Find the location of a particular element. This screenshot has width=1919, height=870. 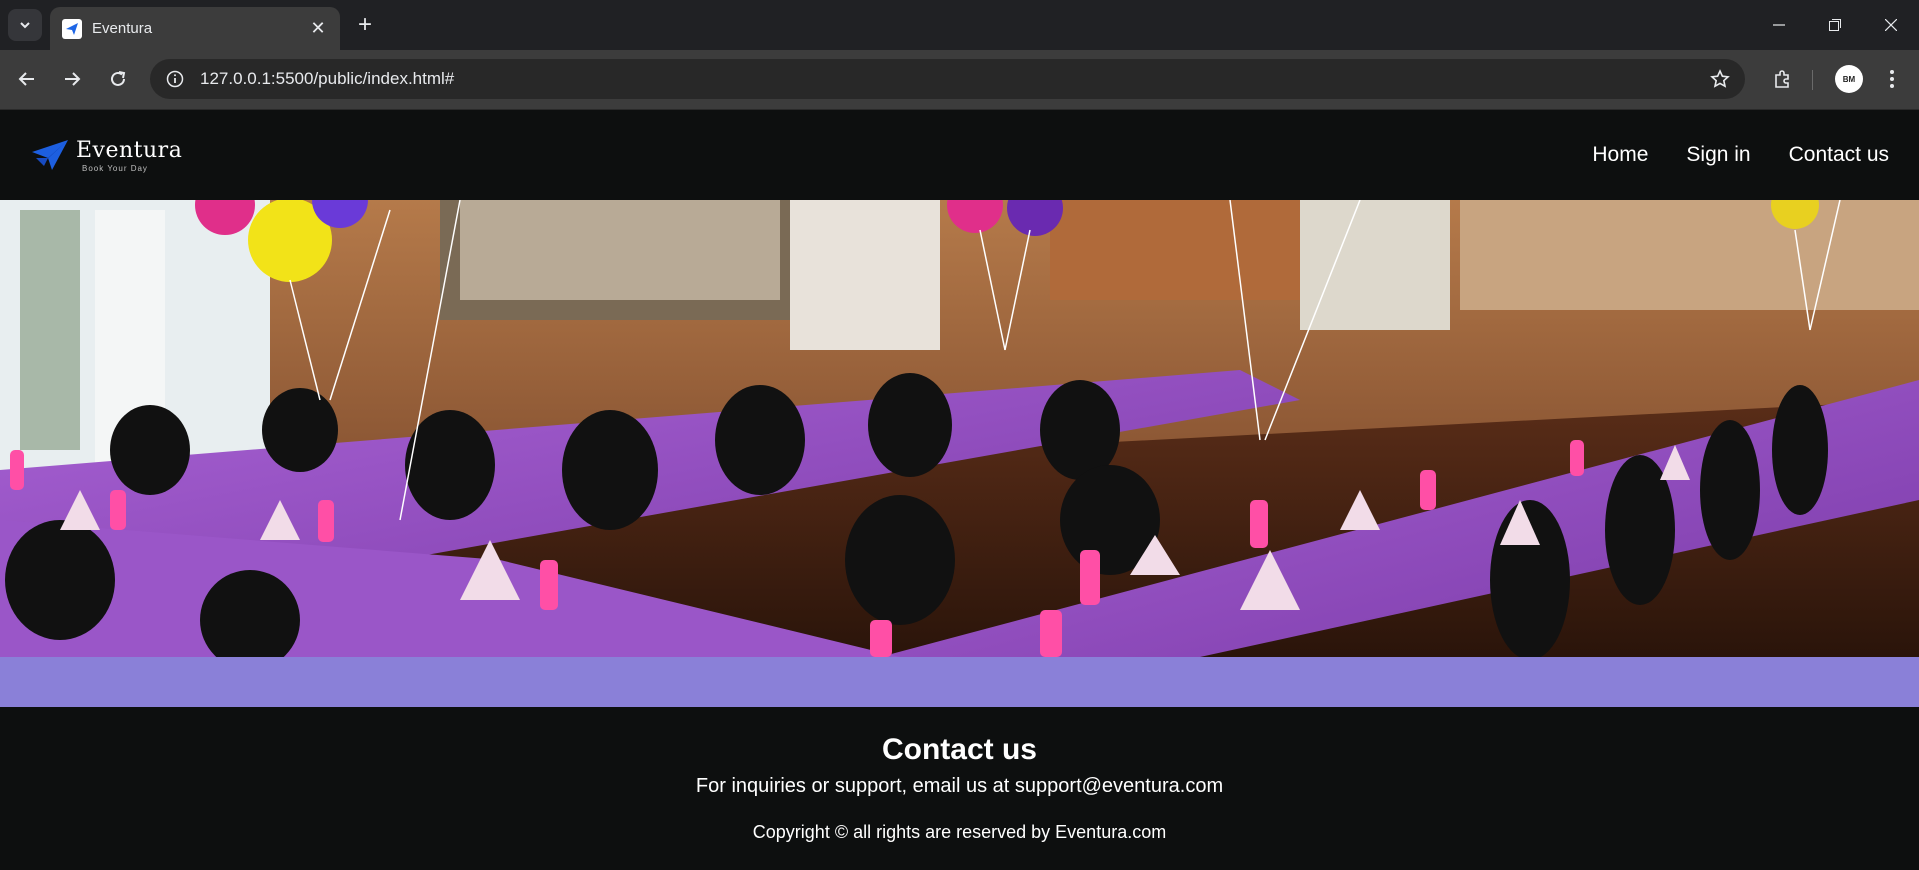

site-info-icon is located at coordinates (175, 79).